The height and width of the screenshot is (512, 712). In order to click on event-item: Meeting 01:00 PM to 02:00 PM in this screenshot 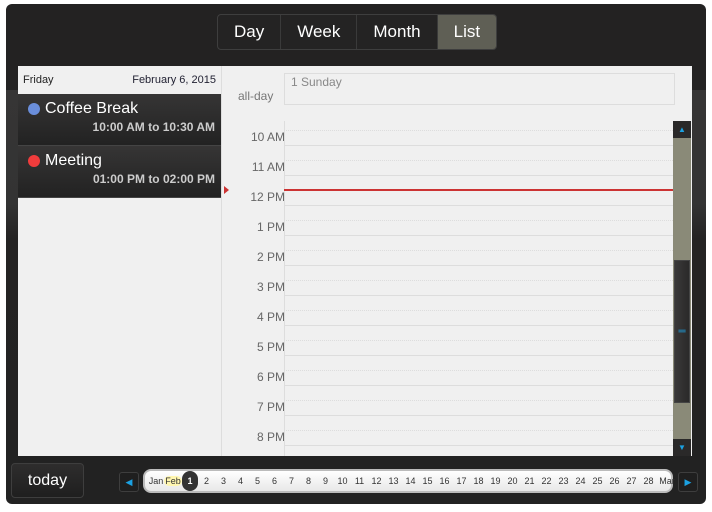, I will do `click(119, 172)`.